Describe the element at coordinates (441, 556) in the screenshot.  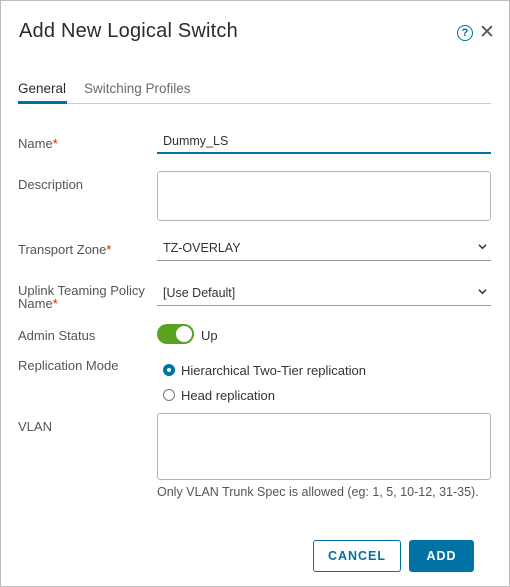
I see `add-button: ADD` at that location.